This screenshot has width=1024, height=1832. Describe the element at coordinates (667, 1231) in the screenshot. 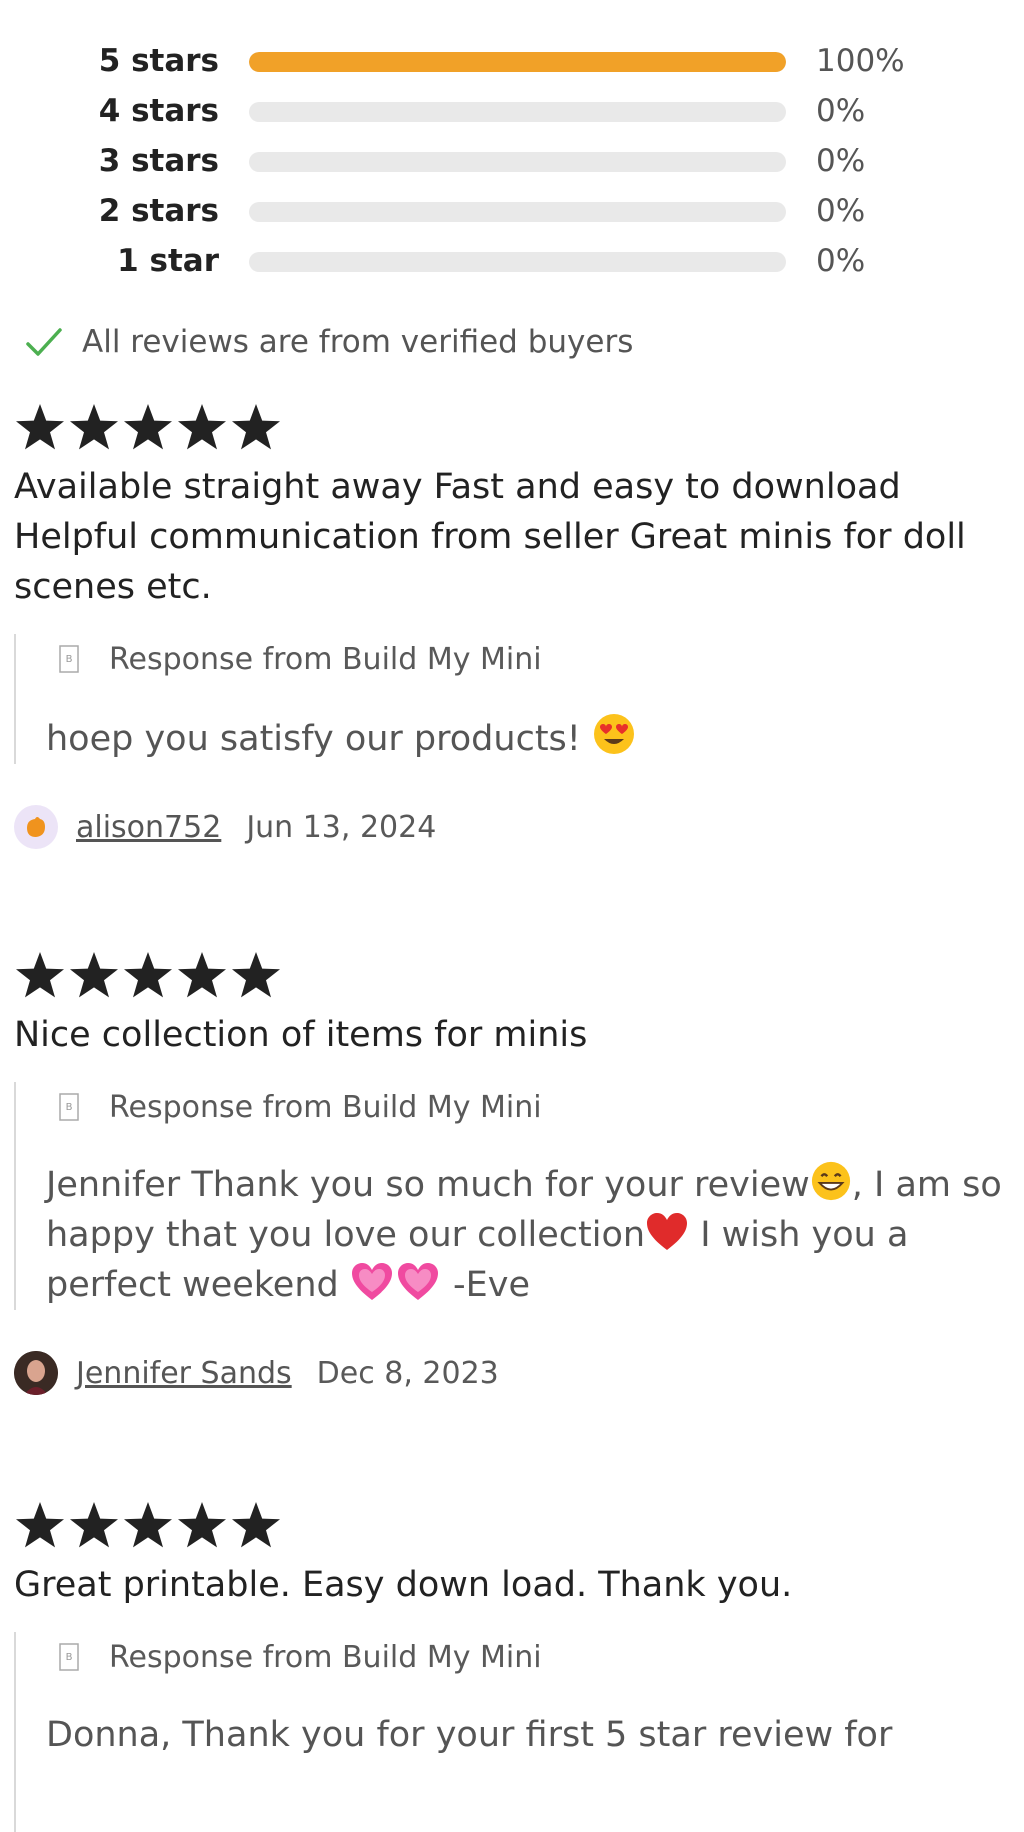

I see `red-heart-emoji` at that location.